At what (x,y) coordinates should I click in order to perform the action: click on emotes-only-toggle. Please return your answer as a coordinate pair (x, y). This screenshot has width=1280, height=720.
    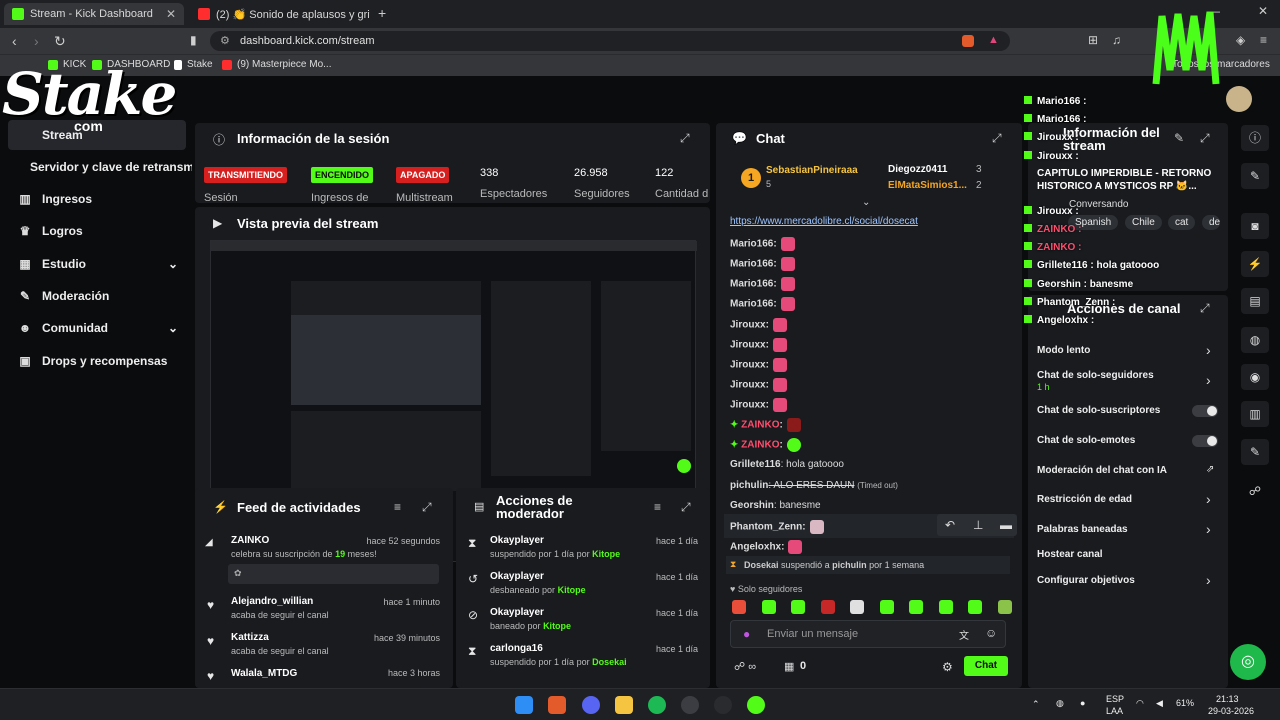
    Looking at the image, I should click on (1205, 441).